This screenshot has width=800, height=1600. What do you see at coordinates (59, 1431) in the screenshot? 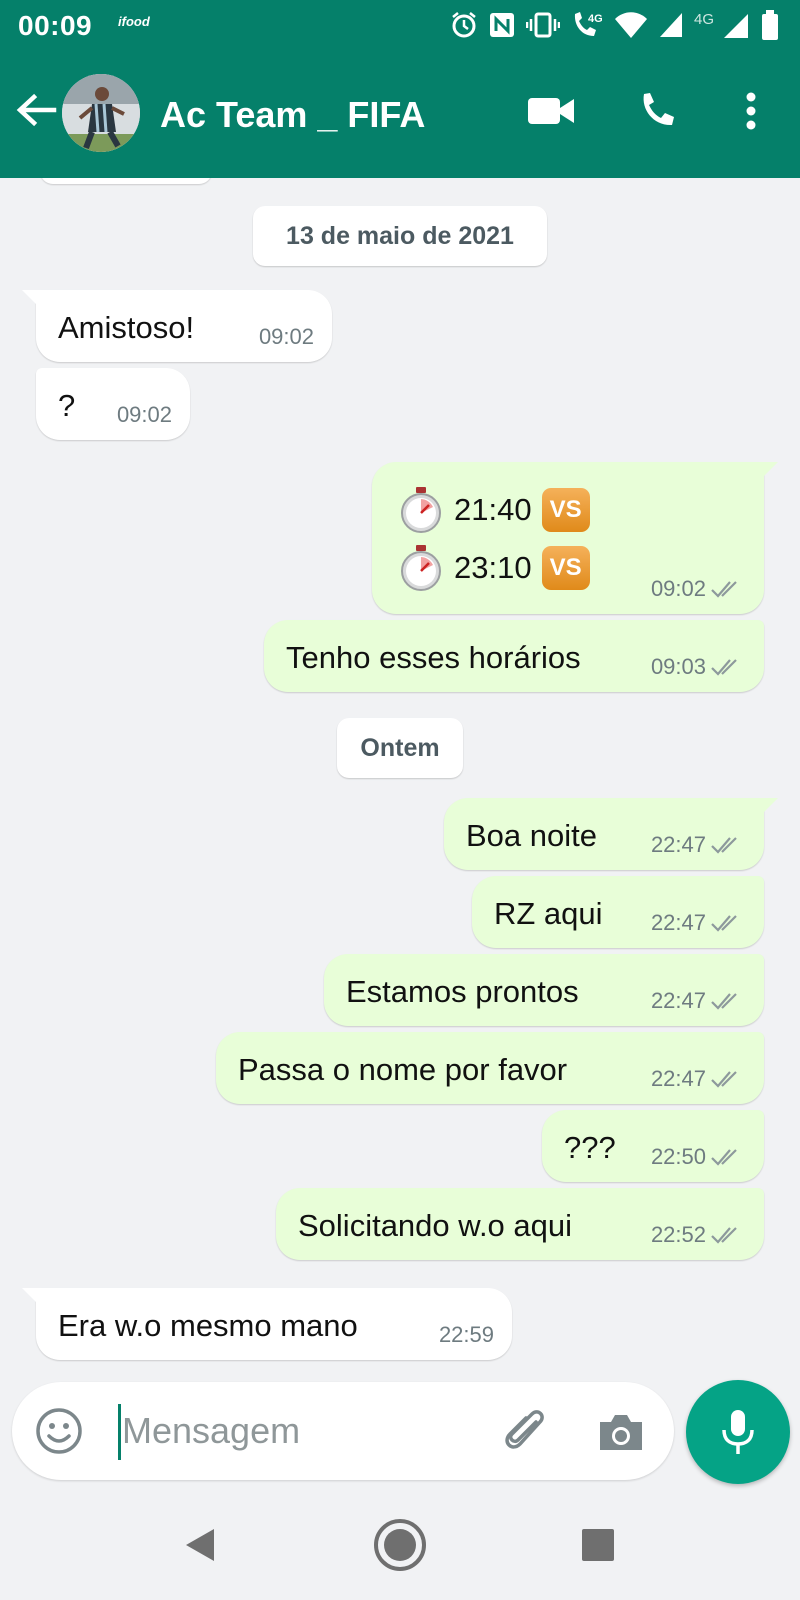
I see `emoji-icon` at bounding box center [59, 1431].